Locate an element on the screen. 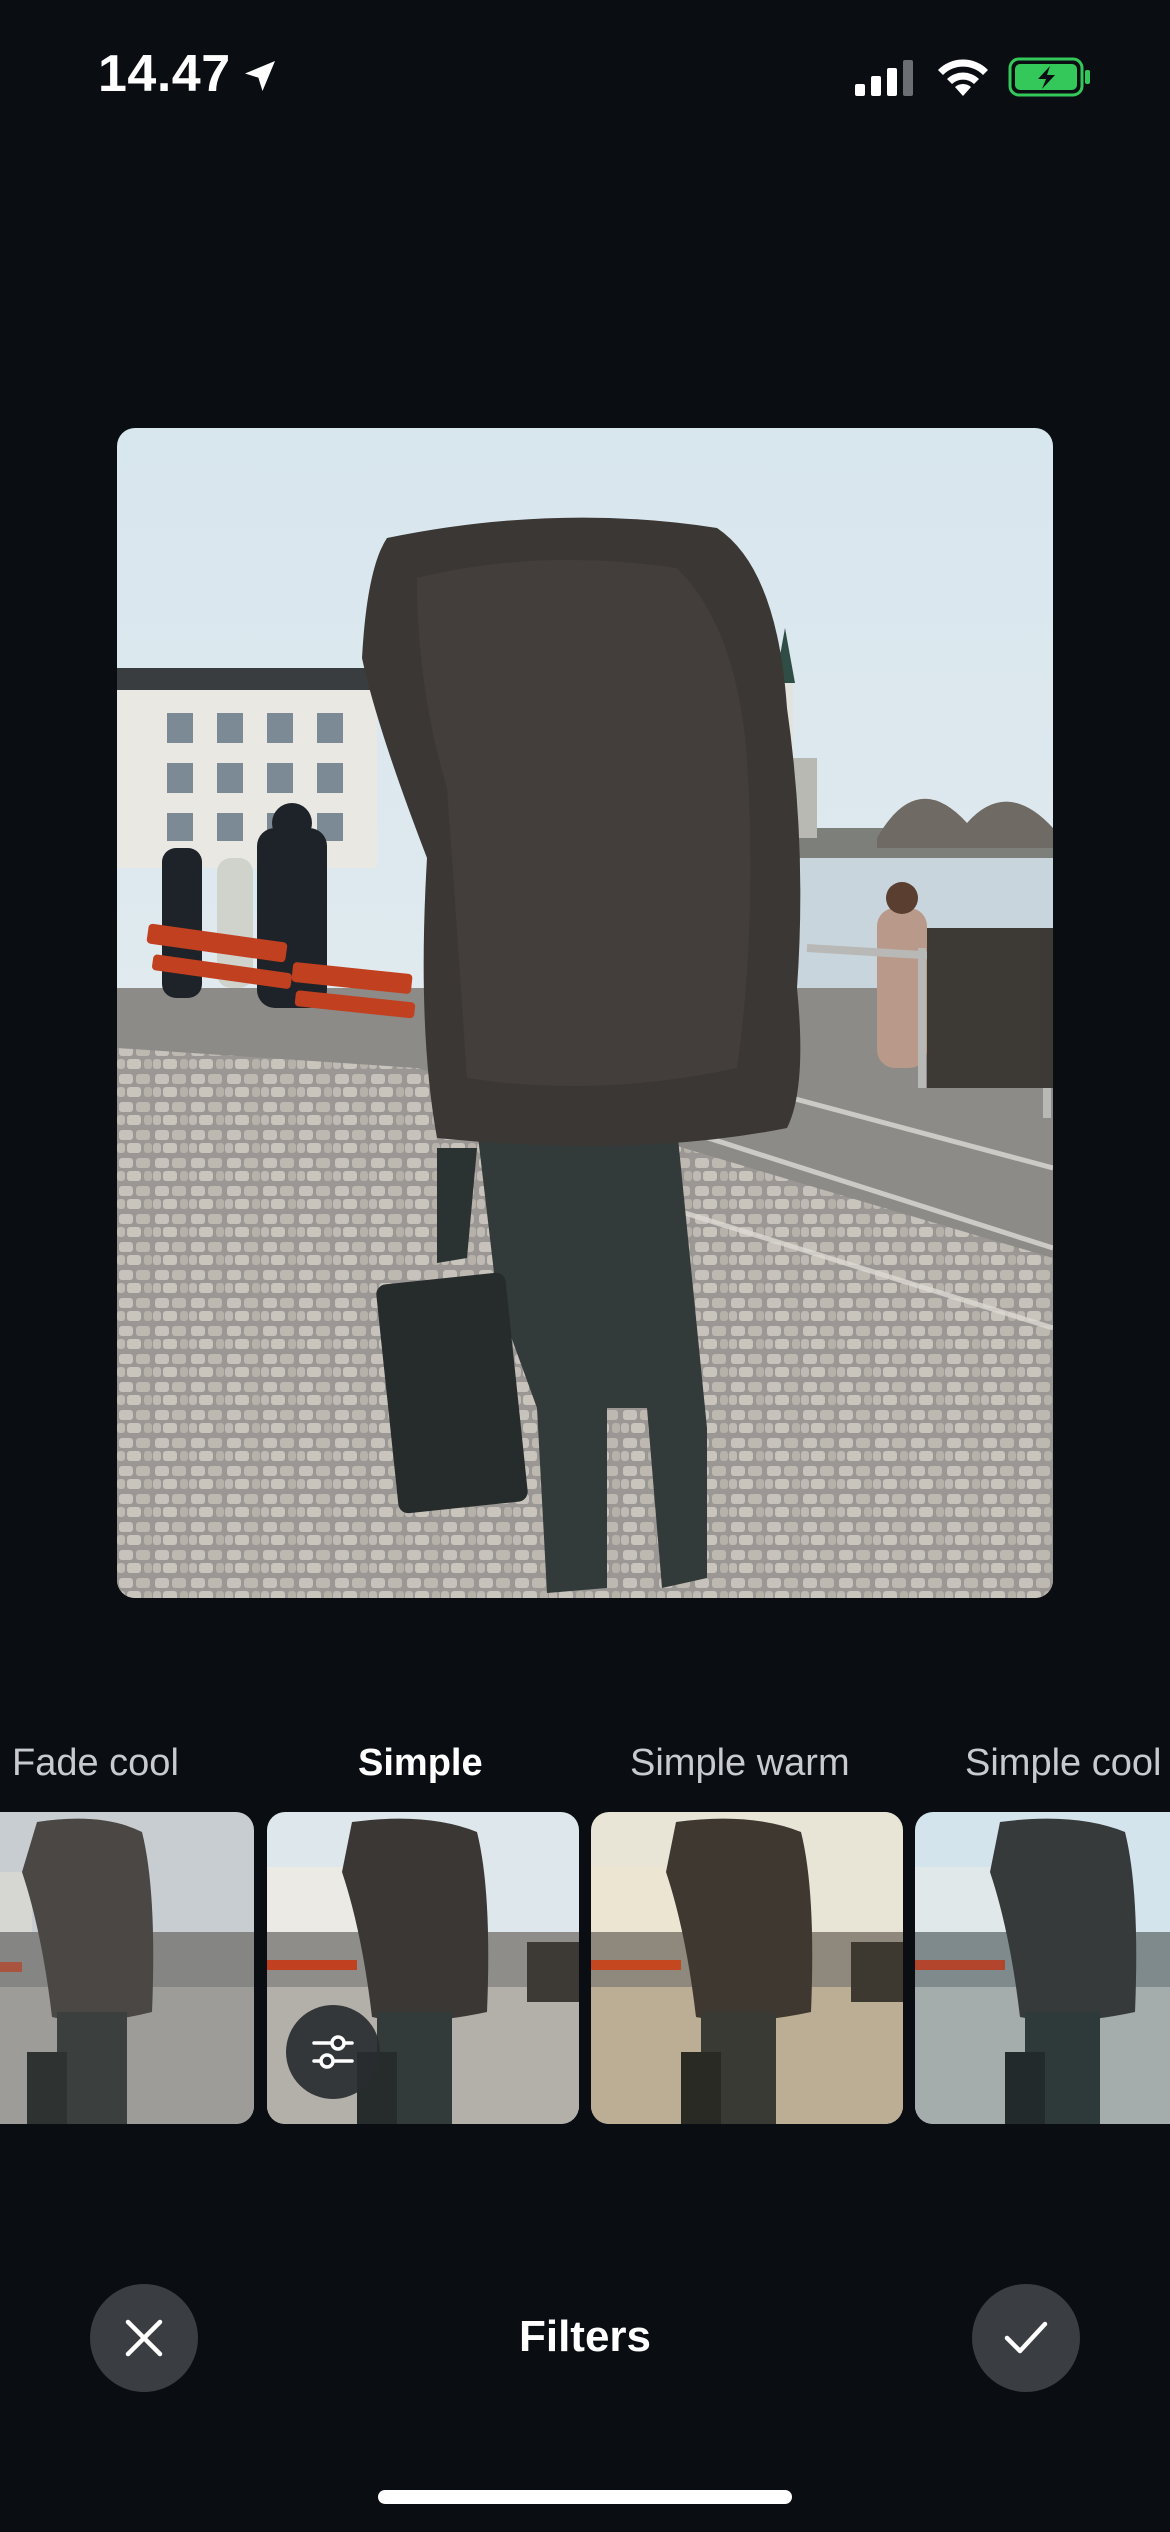 The image size is (1170, 2532). filter-thumbnail-simple-warm is located at coordinates (747, 1968).